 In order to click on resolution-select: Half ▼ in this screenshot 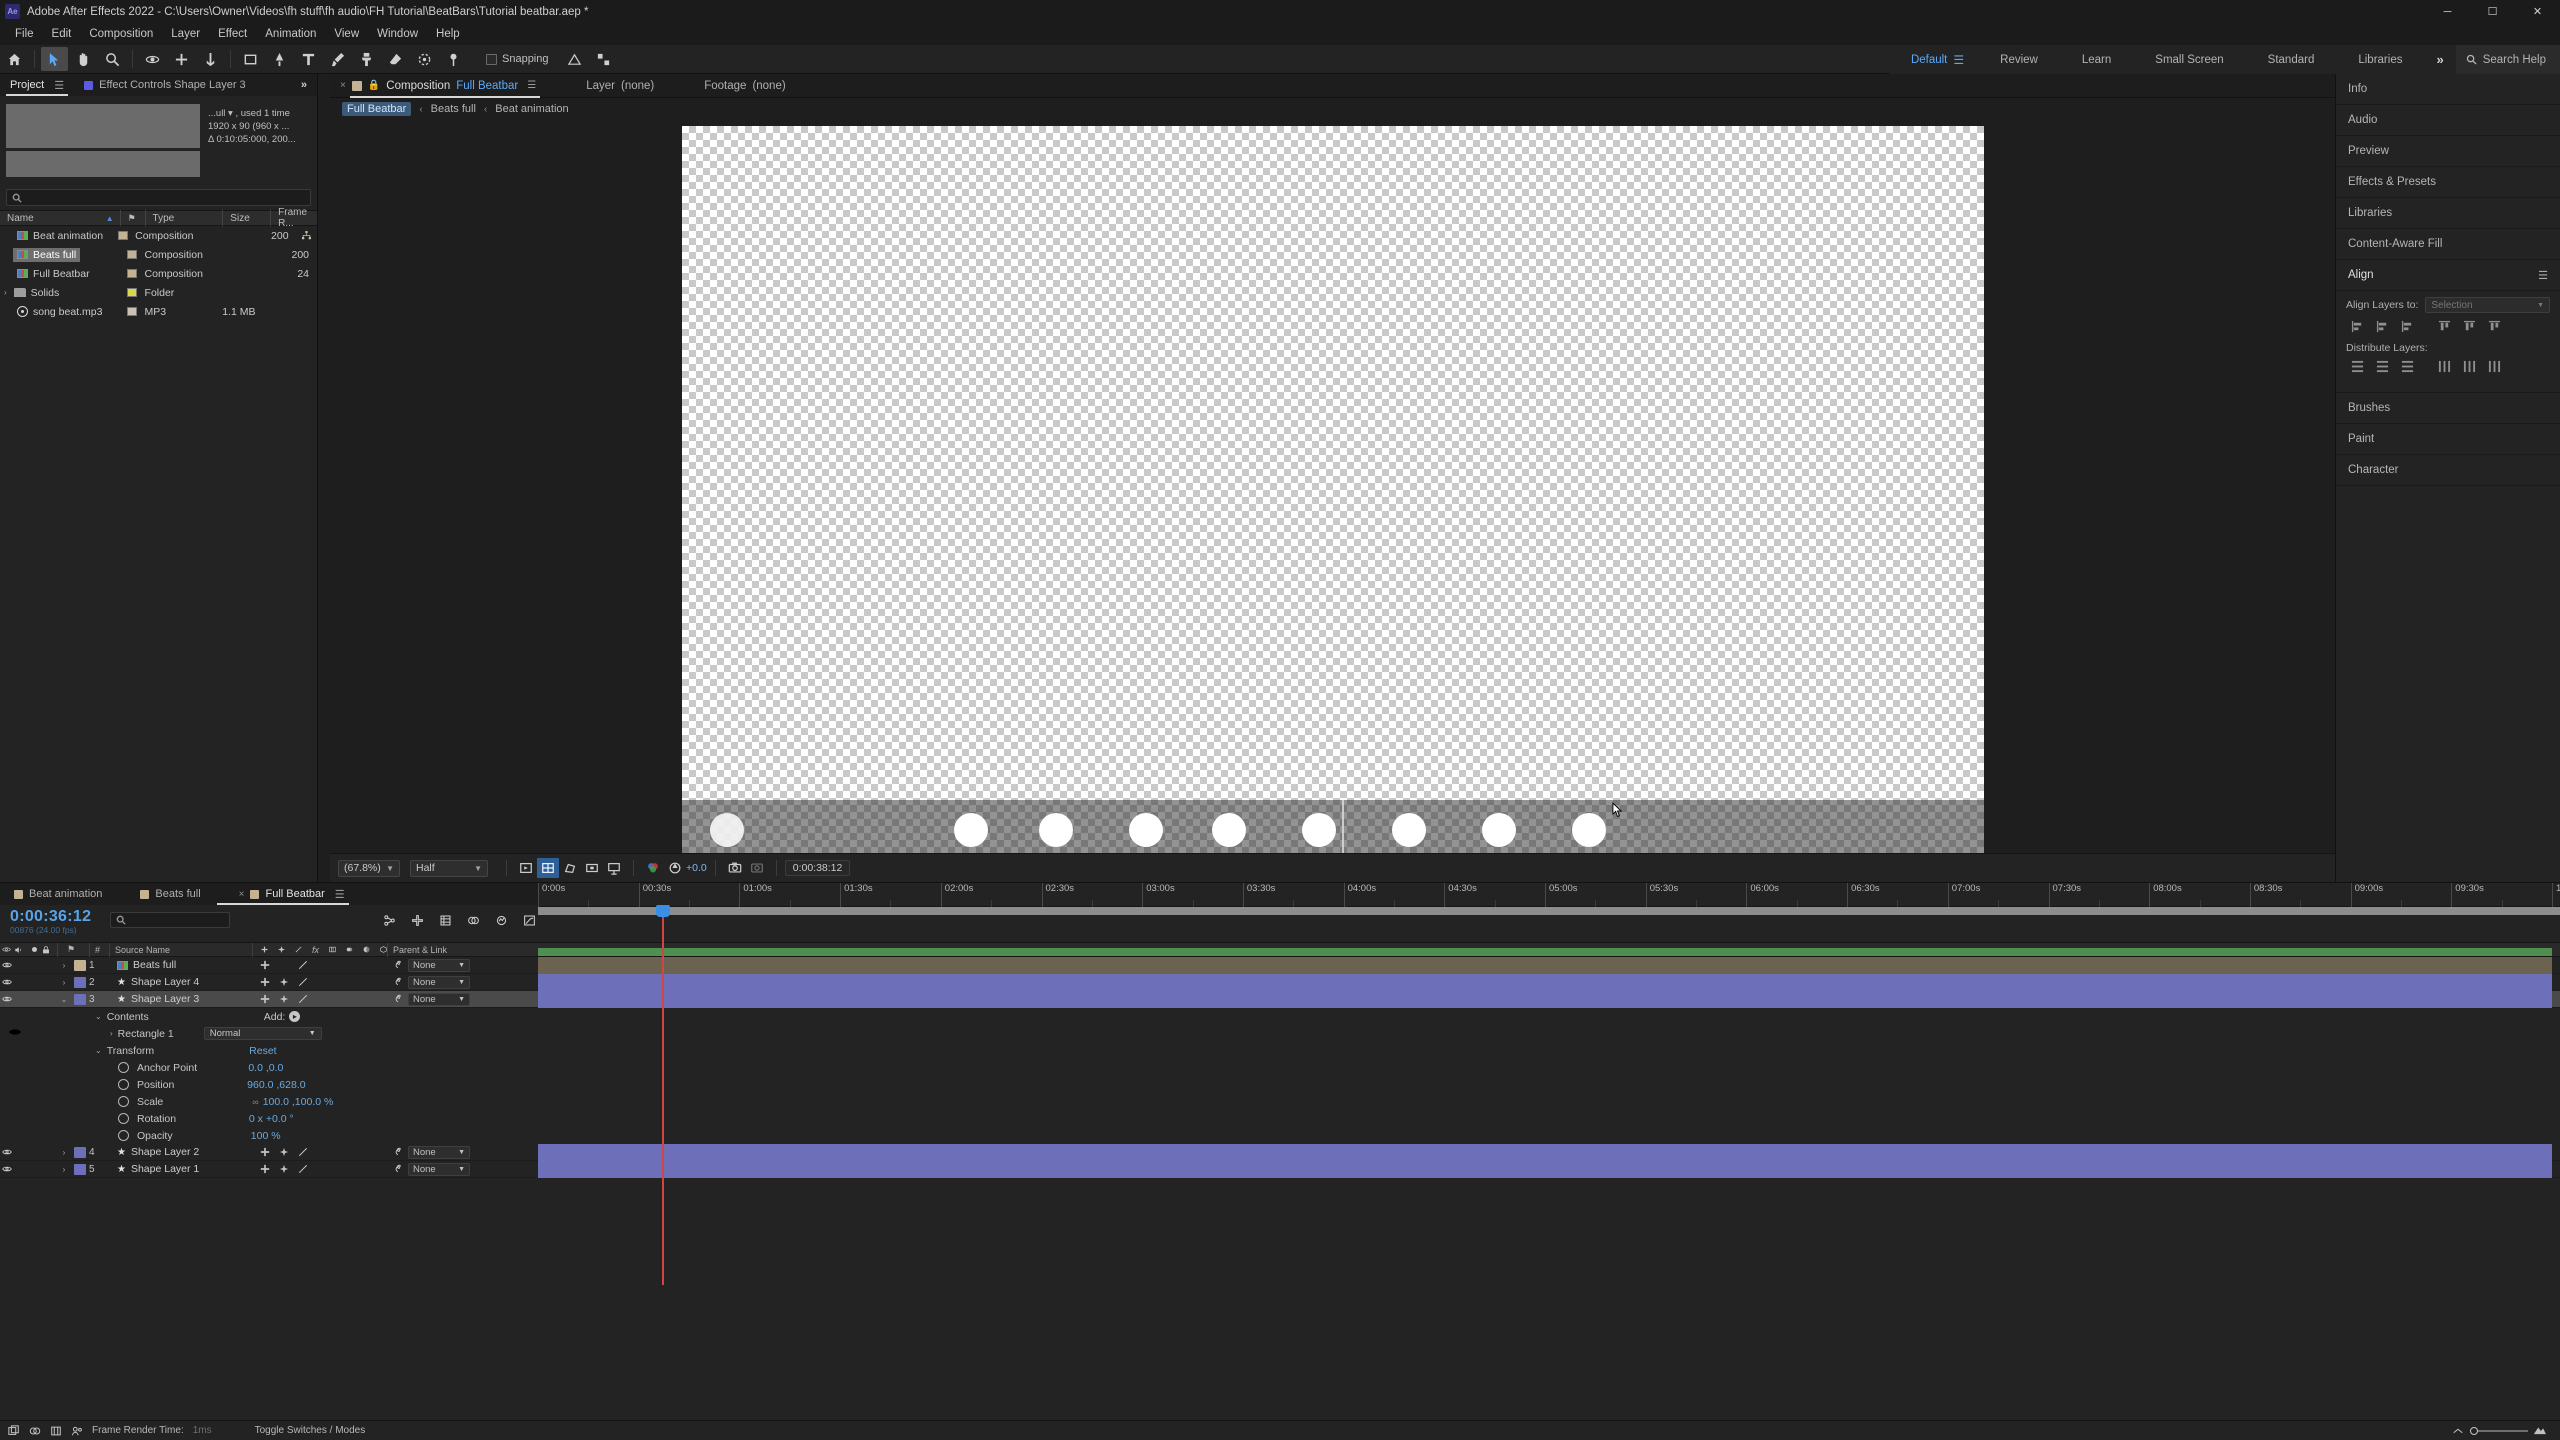, I will do `click(449, 868)`.